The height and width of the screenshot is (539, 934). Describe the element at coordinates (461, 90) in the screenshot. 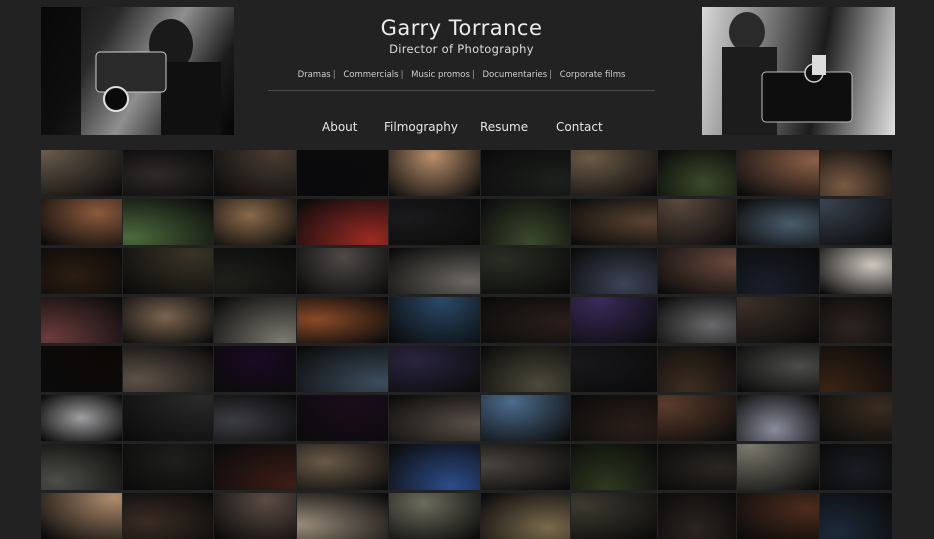

I see `header-divider` at that location.